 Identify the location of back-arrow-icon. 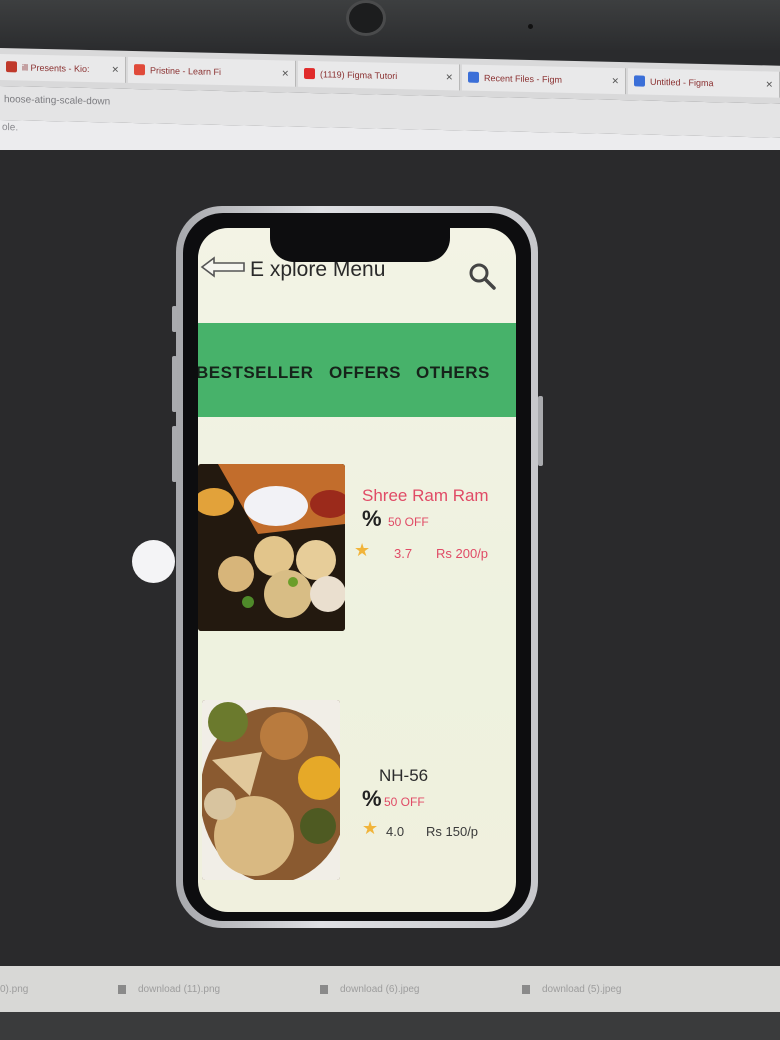
(223, 267).